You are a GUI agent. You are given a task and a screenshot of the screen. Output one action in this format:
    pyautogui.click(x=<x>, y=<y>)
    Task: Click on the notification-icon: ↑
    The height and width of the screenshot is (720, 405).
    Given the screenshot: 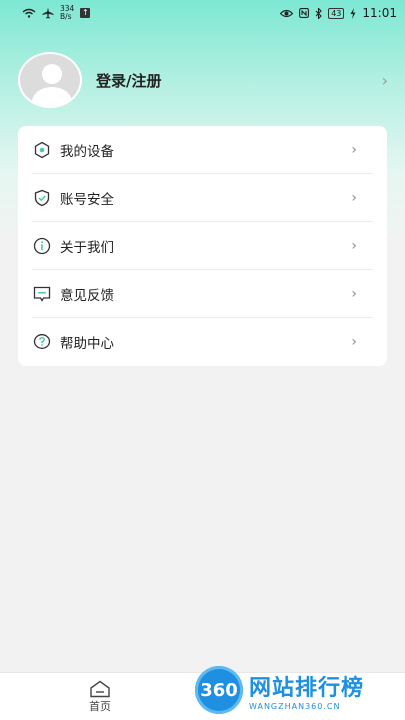 What is the action you would take?
    pyautogui.click(x=85, y=13)
    